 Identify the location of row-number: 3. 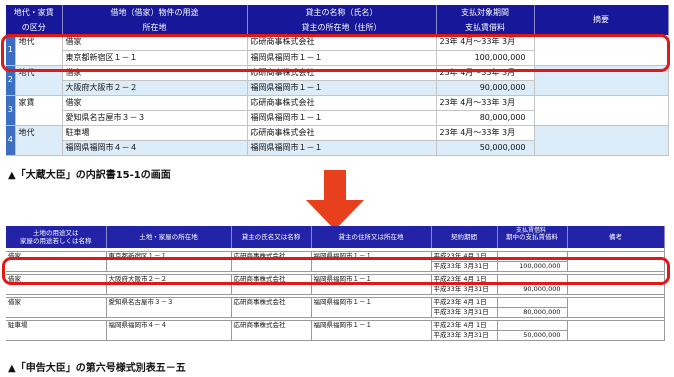
(11, 110).